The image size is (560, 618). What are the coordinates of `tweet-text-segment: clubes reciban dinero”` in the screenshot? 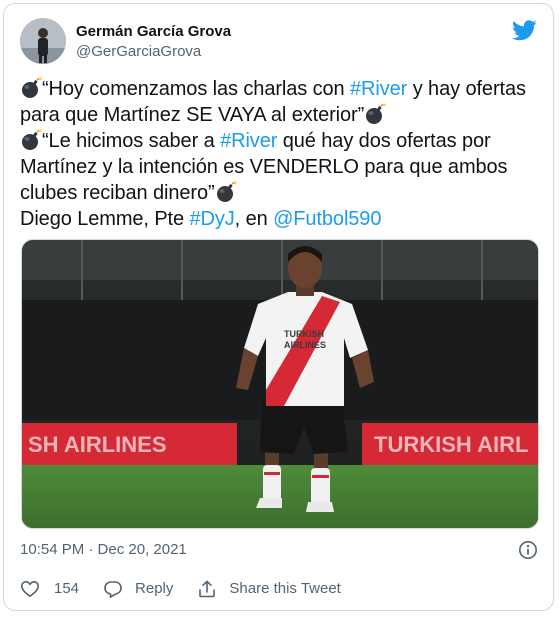 It's located at (117, 193).